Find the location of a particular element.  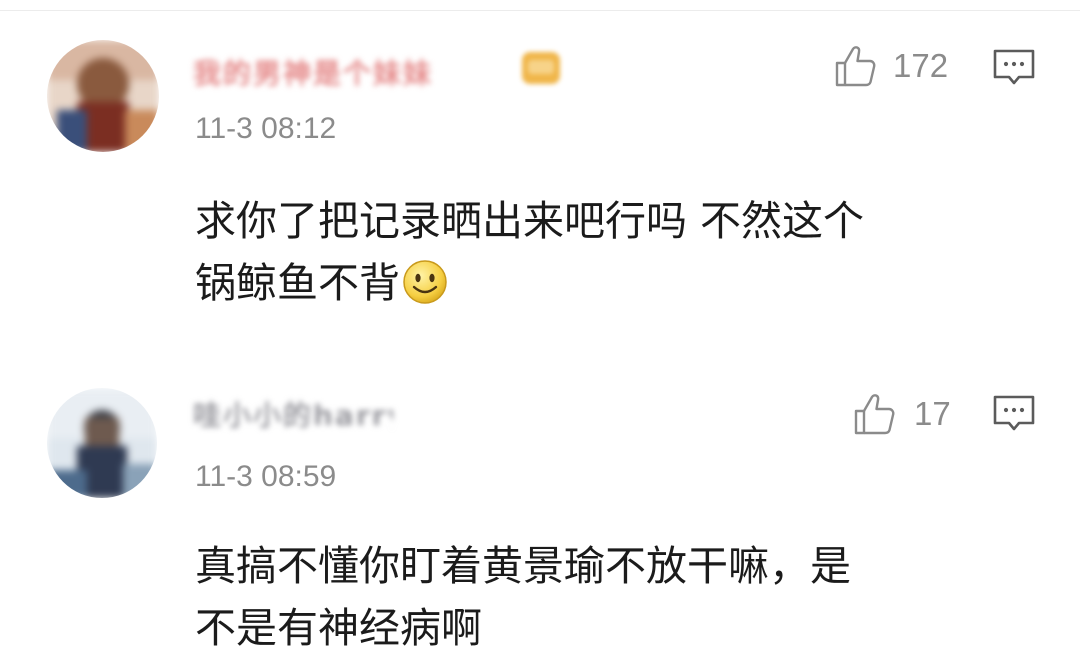

vip-badge-icon is located at coordinates (541, 68).